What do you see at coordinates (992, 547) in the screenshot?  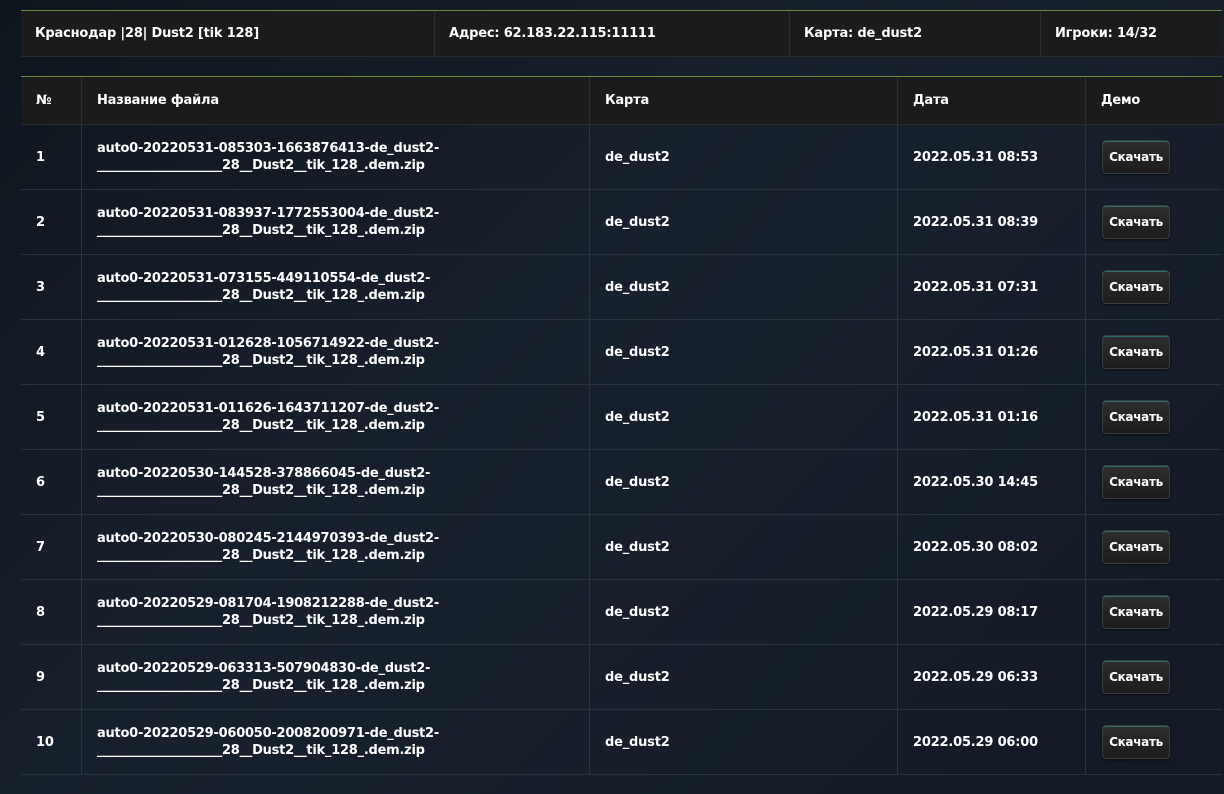 I see `row-date: 2022.05.30 08:02` at bounding box center [992, 547].